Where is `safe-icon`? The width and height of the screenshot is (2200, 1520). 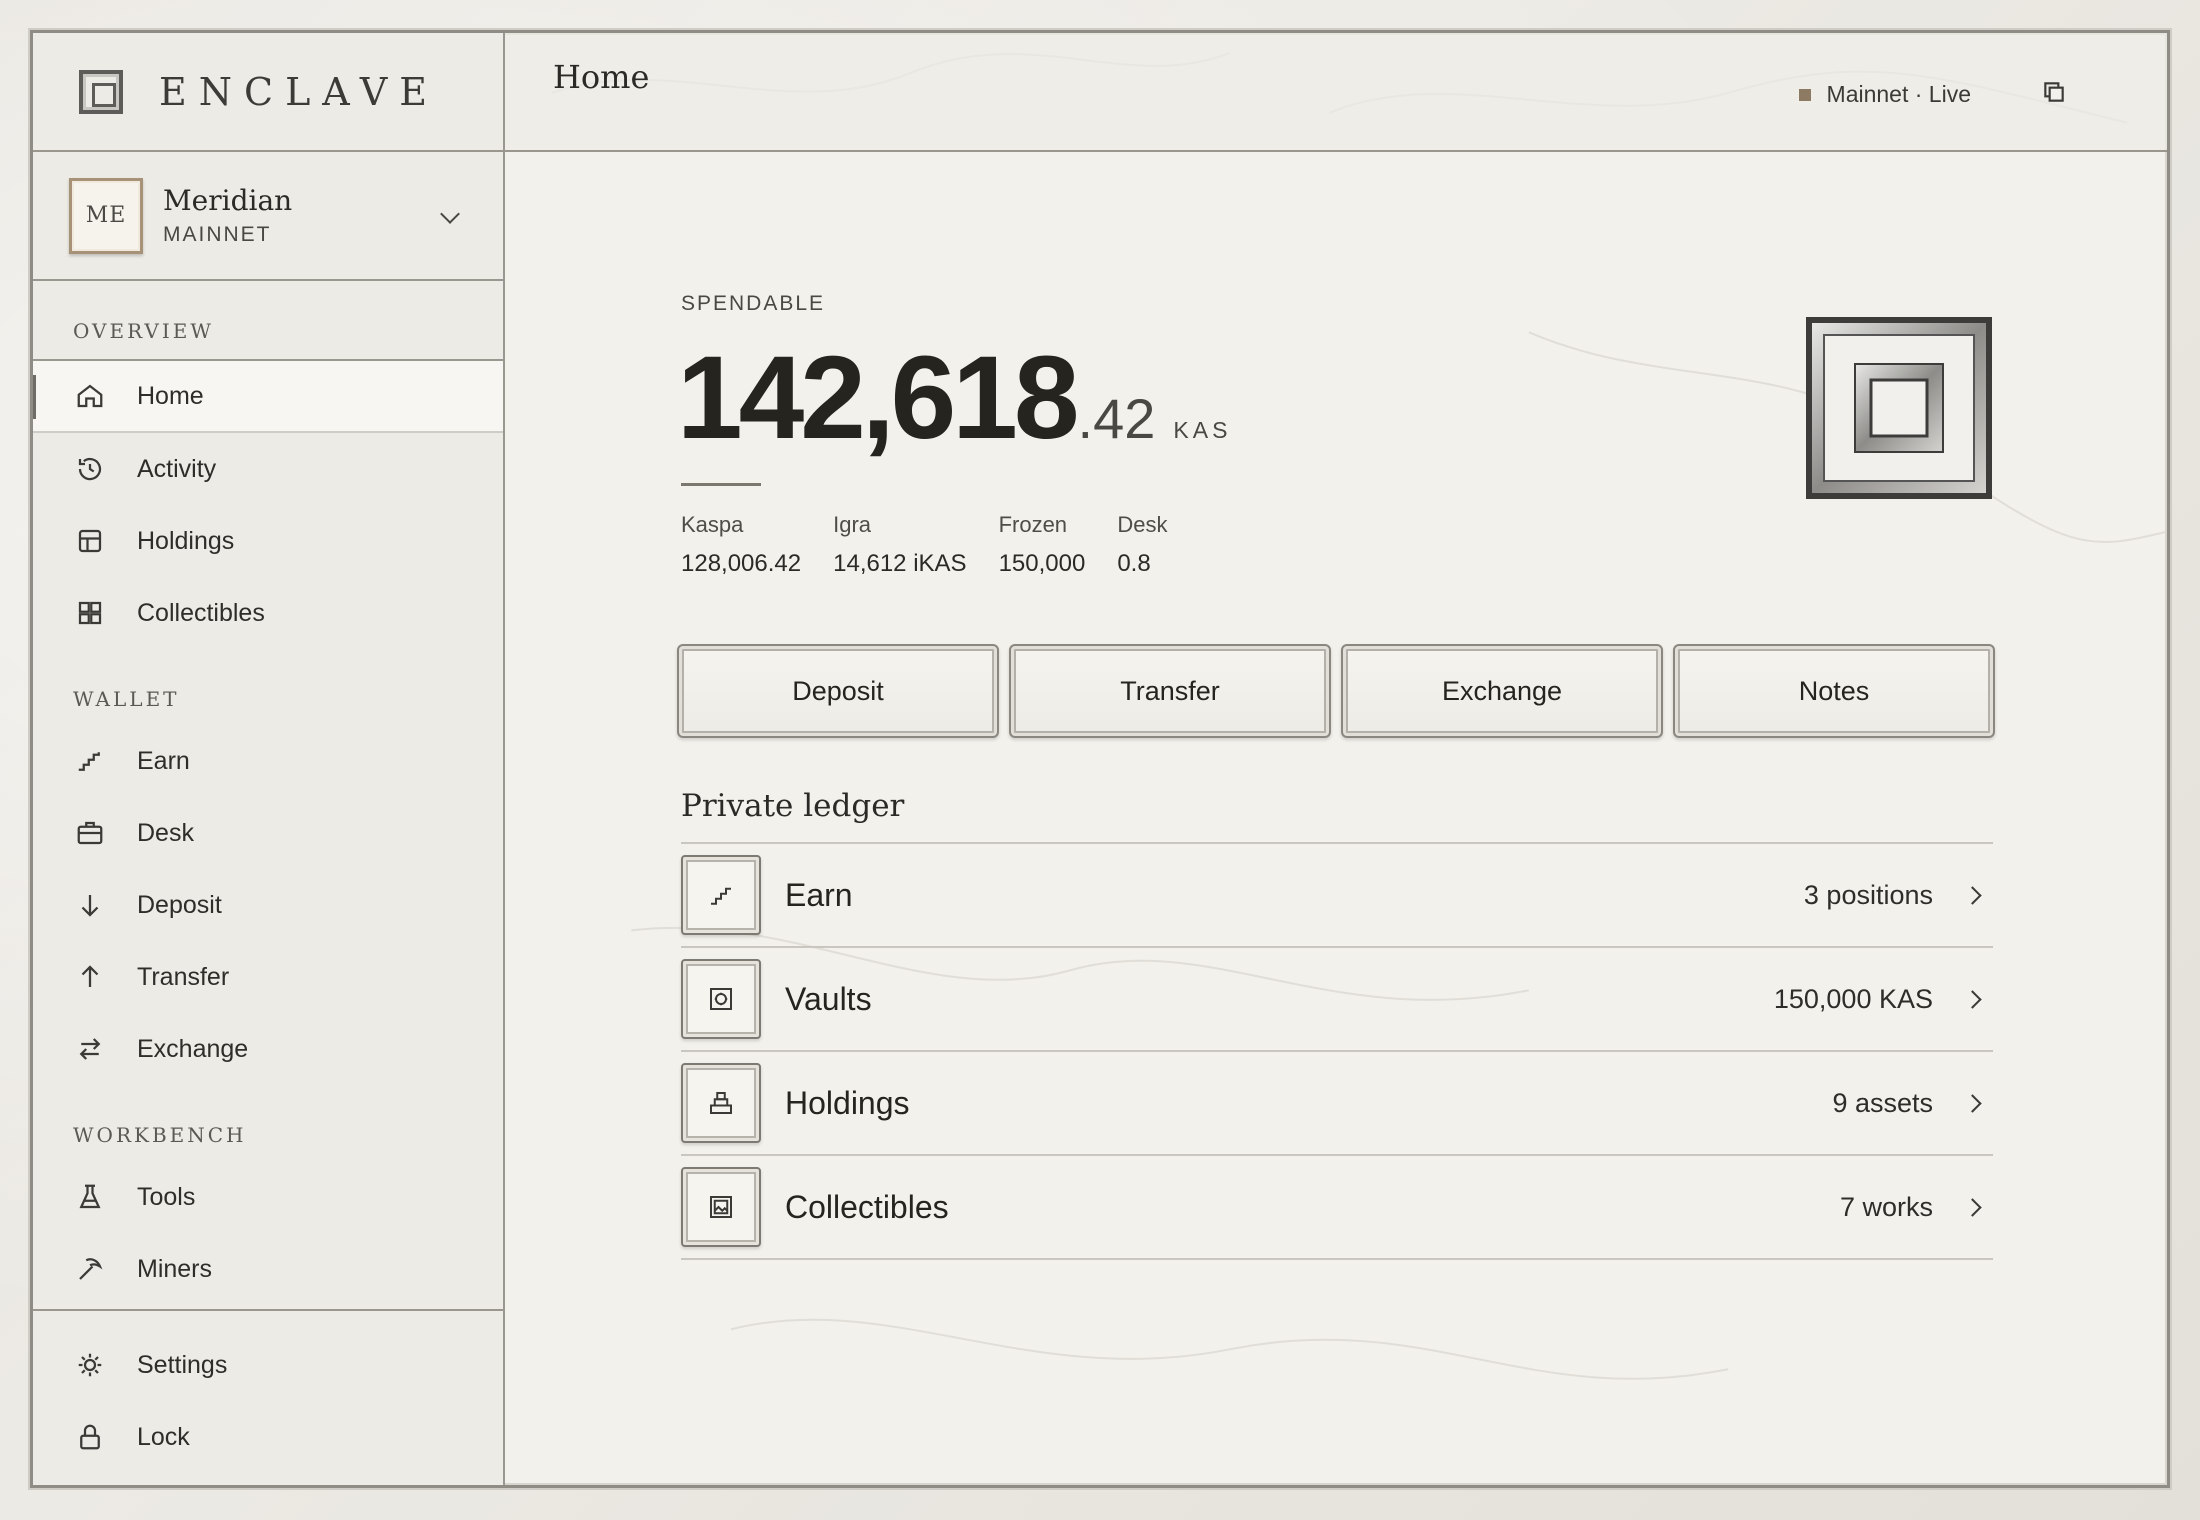
safe-icon is located at coordinates (721, 999).